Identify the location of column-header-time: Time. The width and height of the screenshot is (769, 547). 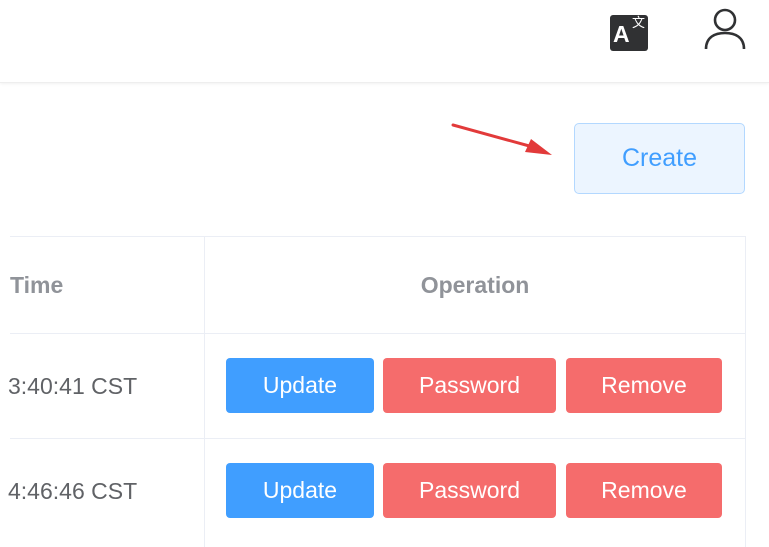
(105, 285).